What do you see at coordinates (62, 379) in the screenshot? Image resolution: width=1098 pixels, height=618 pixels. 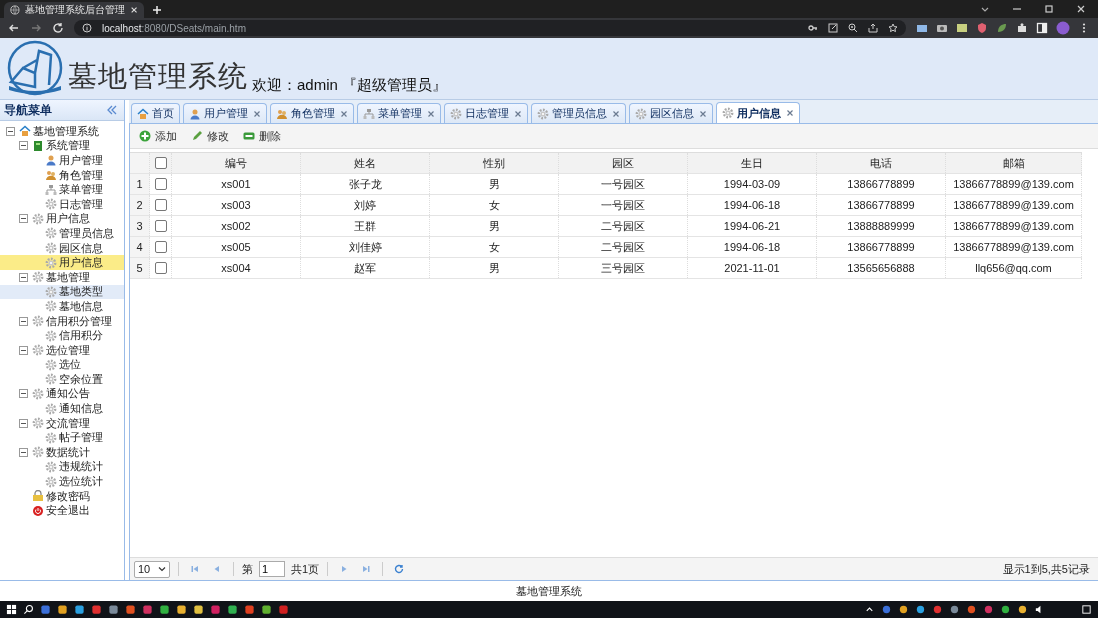 I see `tree-item: 空余位置` at bounding box center [62, 379].